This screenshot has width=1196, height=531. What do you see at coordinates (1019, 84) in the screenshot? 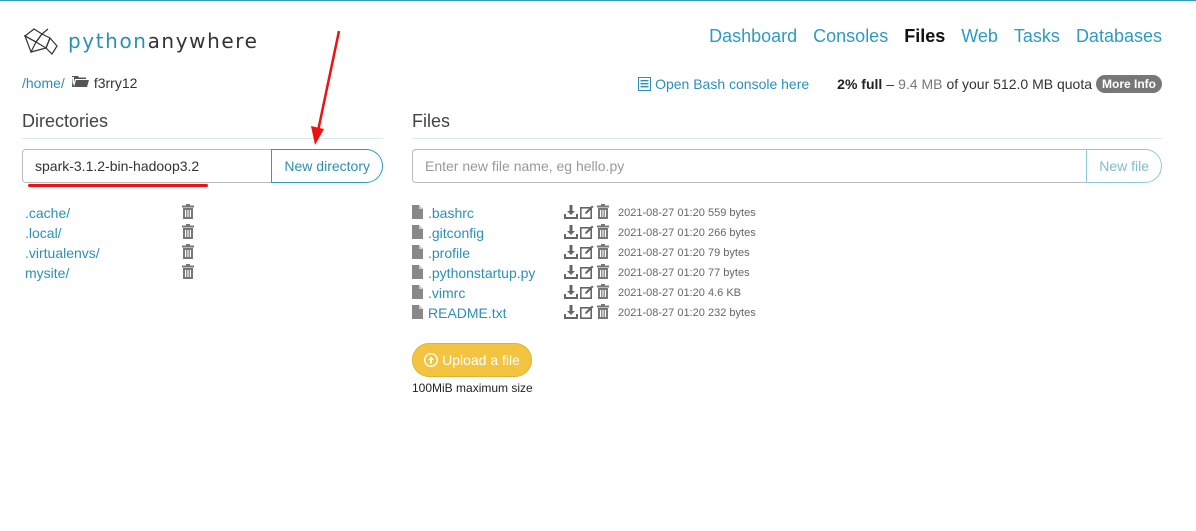
I see `quota-total: of your 512.0 MB quota` at bounding box center [1019, 84].